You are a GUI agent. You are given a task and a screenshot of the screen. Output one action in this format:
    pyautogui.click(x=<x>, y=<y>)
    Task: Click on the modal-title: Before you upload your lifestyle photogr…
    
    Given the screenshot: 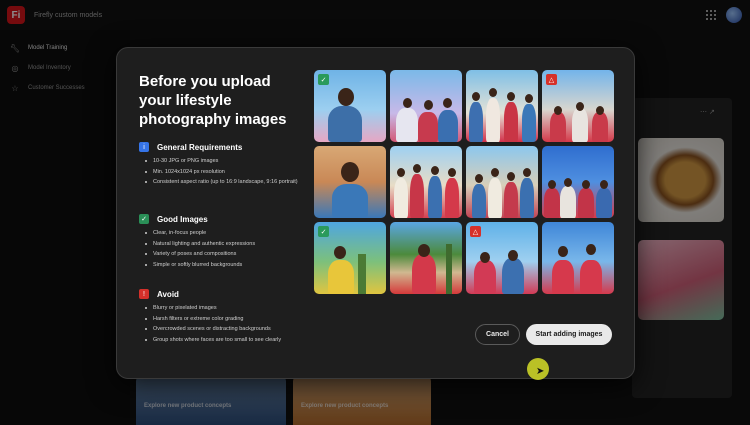 What is the action you would take?
    pyautogui.click(x=213, y=100)
    